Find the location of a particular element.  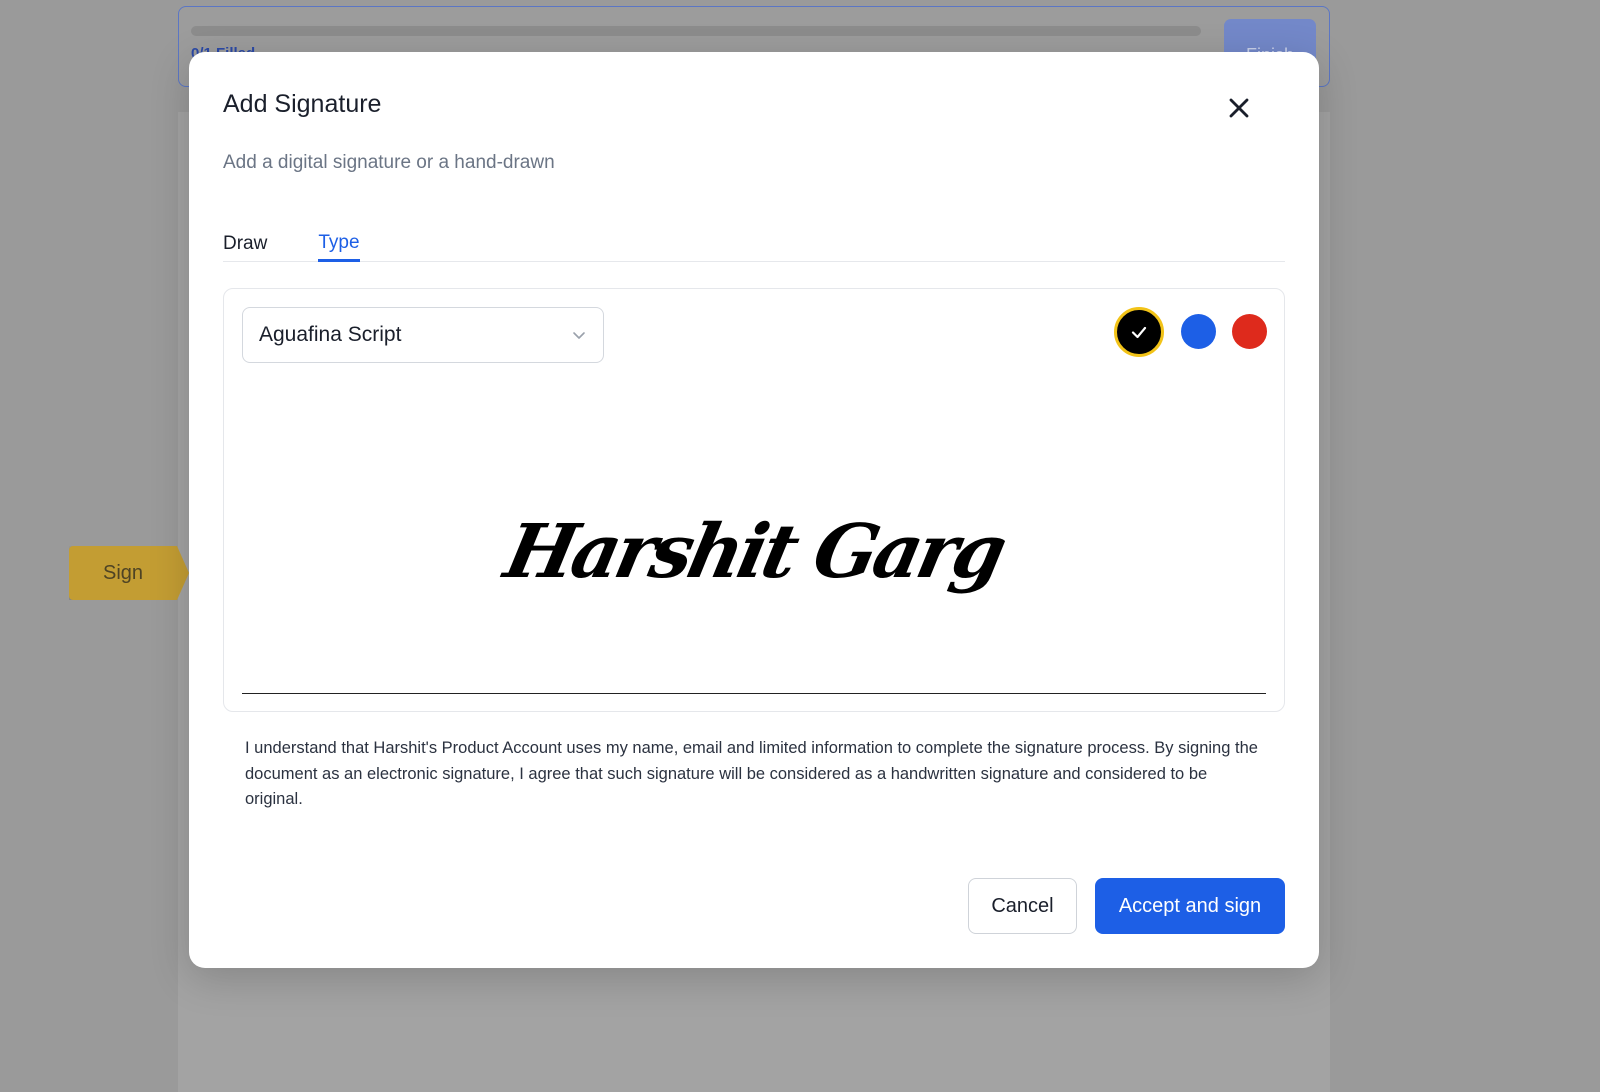

font-select: Aguafina Script is located at coordinates (423, 335).